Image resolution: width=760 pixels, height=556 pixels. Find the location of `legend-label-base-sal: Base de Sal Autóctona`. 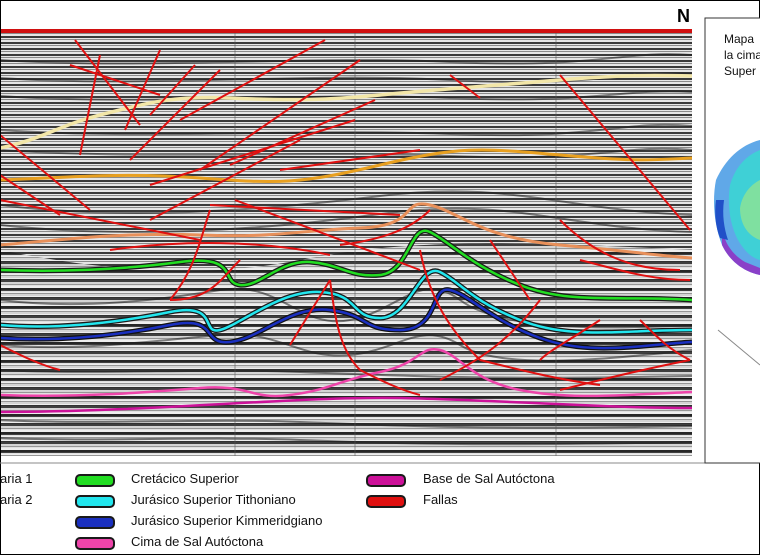

legend-label-base-sal: Base de Sal Autóctona is located at coordinates (489, 478).